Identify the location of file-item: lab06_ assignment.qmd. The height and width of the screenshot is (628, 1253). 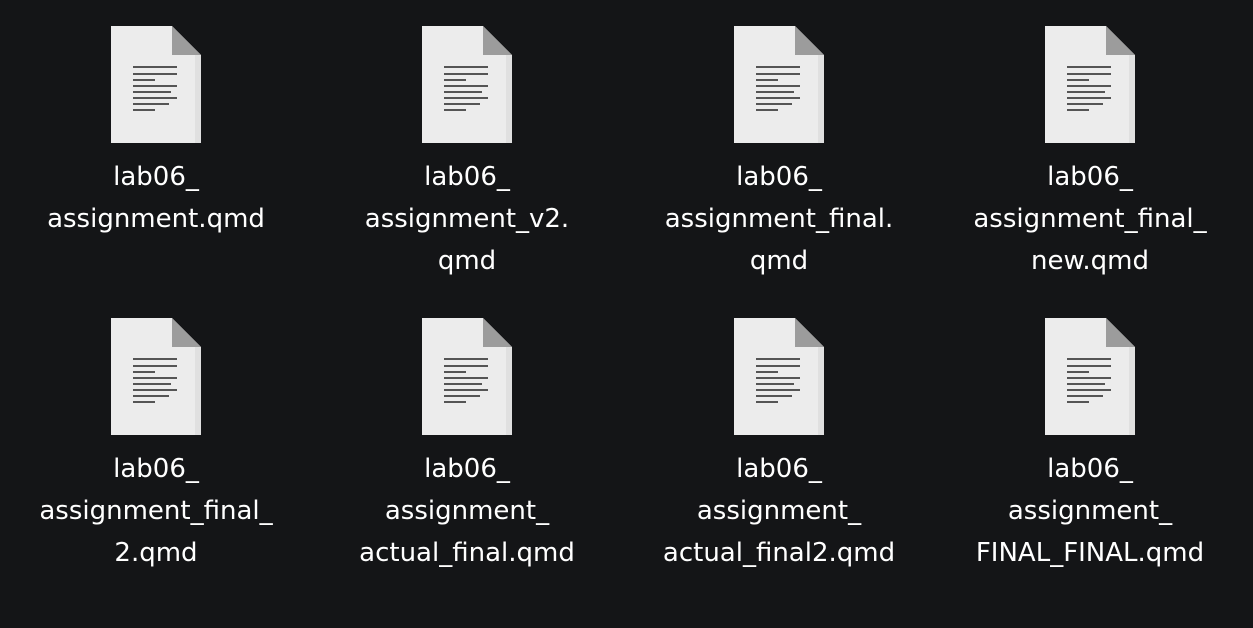
(156, 133).